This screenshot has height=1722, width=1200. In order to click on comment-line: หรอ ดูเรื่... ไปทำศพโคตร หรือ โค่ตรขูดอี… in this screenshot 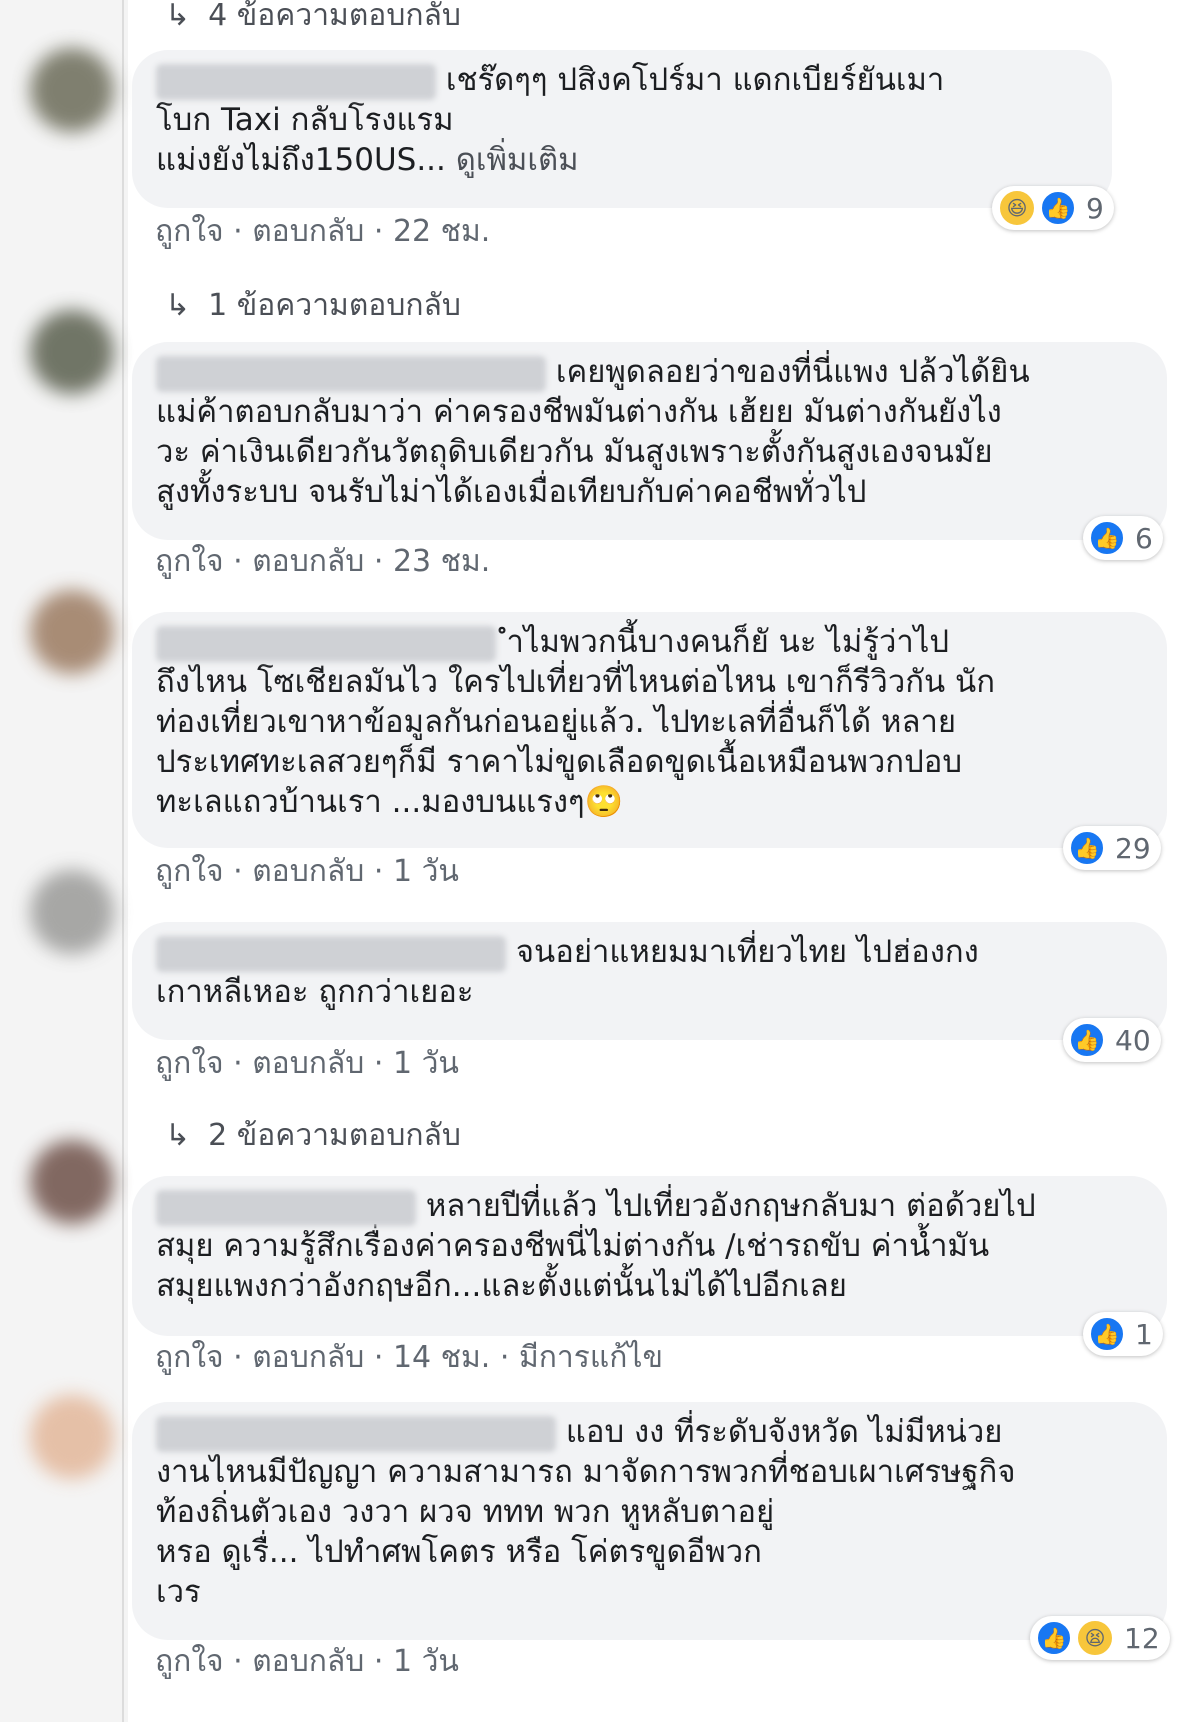, I will do `click(459, 1552)`.